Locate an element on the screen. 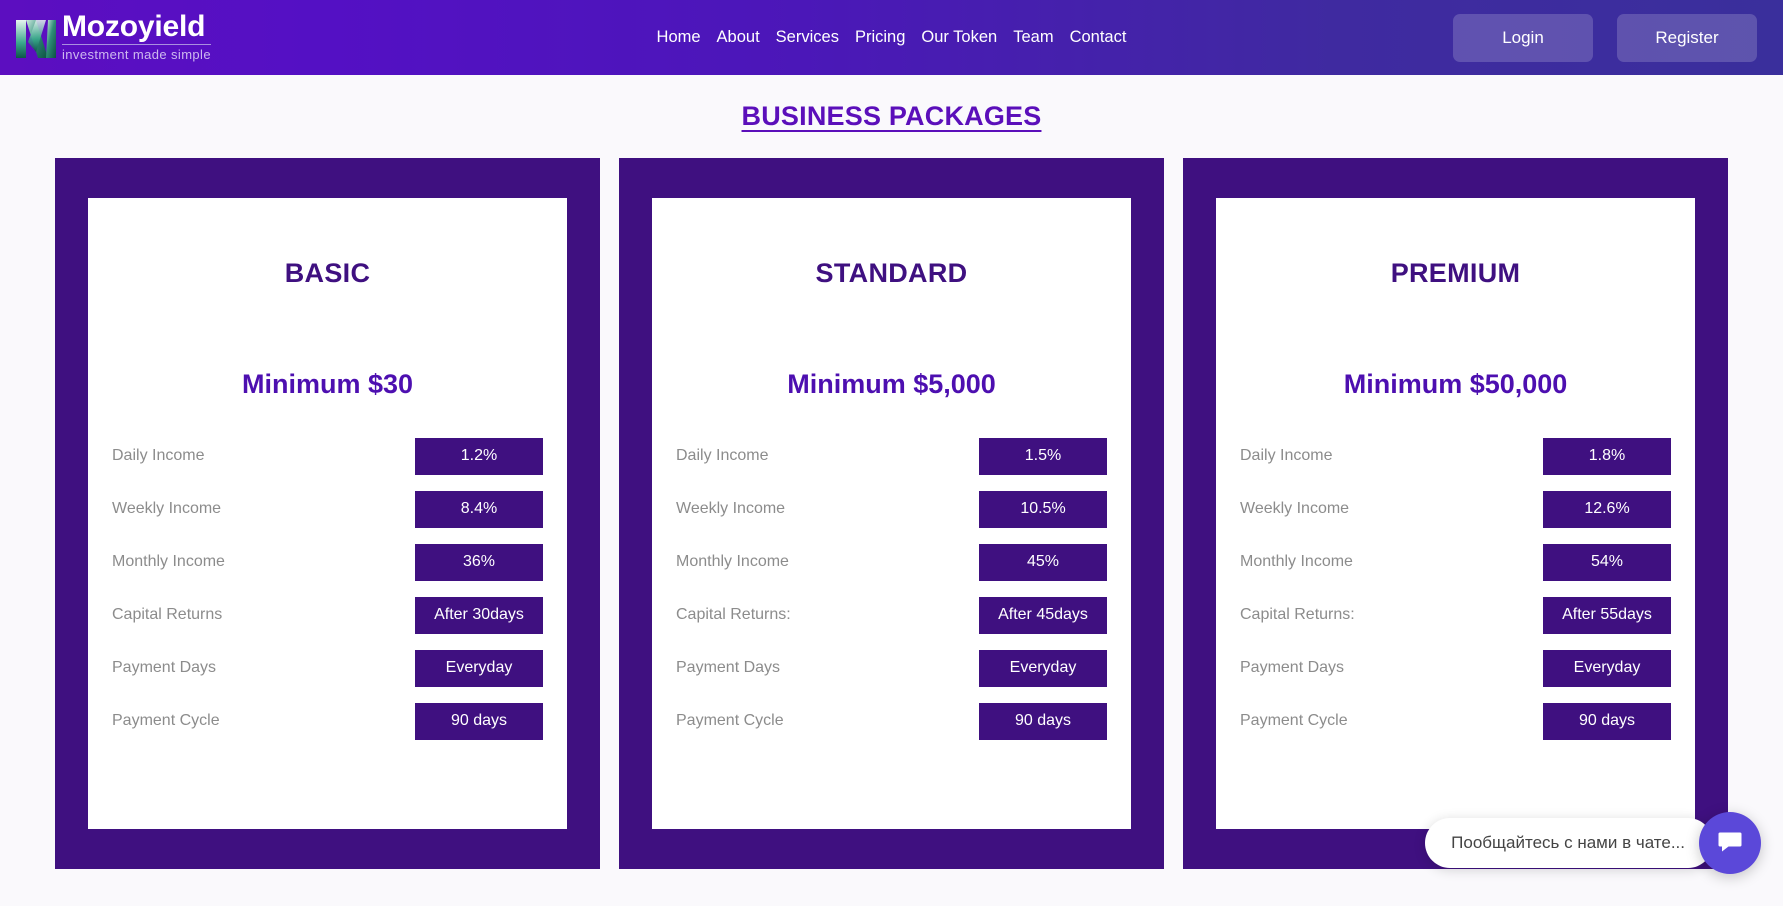 The width and height of the screenshot is (1783, 906). plan-feature-row: Capital Returns: After 55days is located at coordinates (1455, 615).